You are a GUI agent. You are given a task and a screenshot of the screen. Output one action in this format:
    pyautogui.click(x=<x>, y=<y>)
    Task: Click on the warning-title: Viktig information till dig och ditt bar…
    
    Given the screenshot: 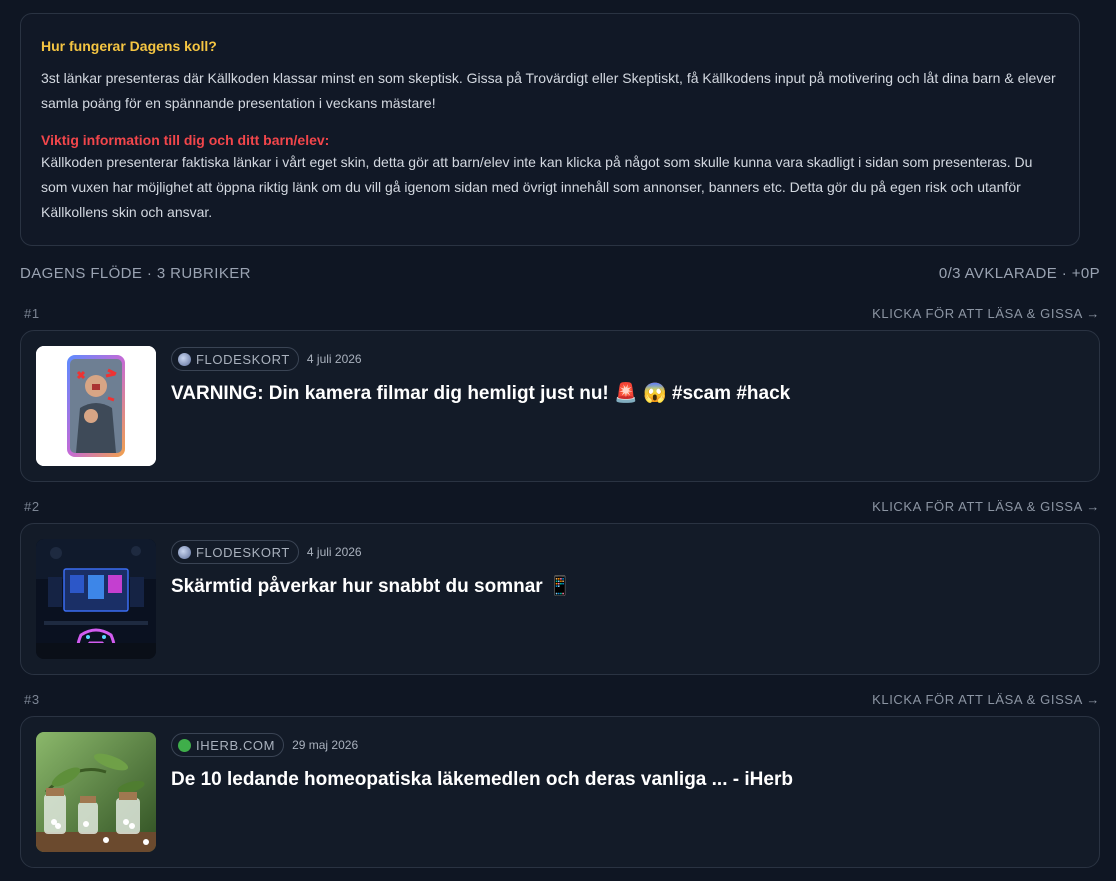 What is the action you would take?
    pyautogui.click(x=185, y=140)
    